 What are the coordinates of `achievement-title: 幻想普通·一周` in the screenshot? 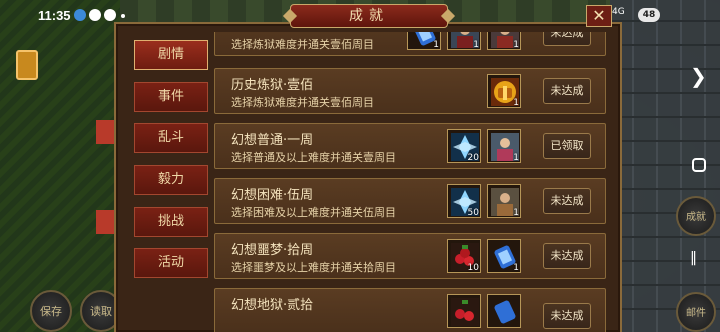 It's located at (272, 140).